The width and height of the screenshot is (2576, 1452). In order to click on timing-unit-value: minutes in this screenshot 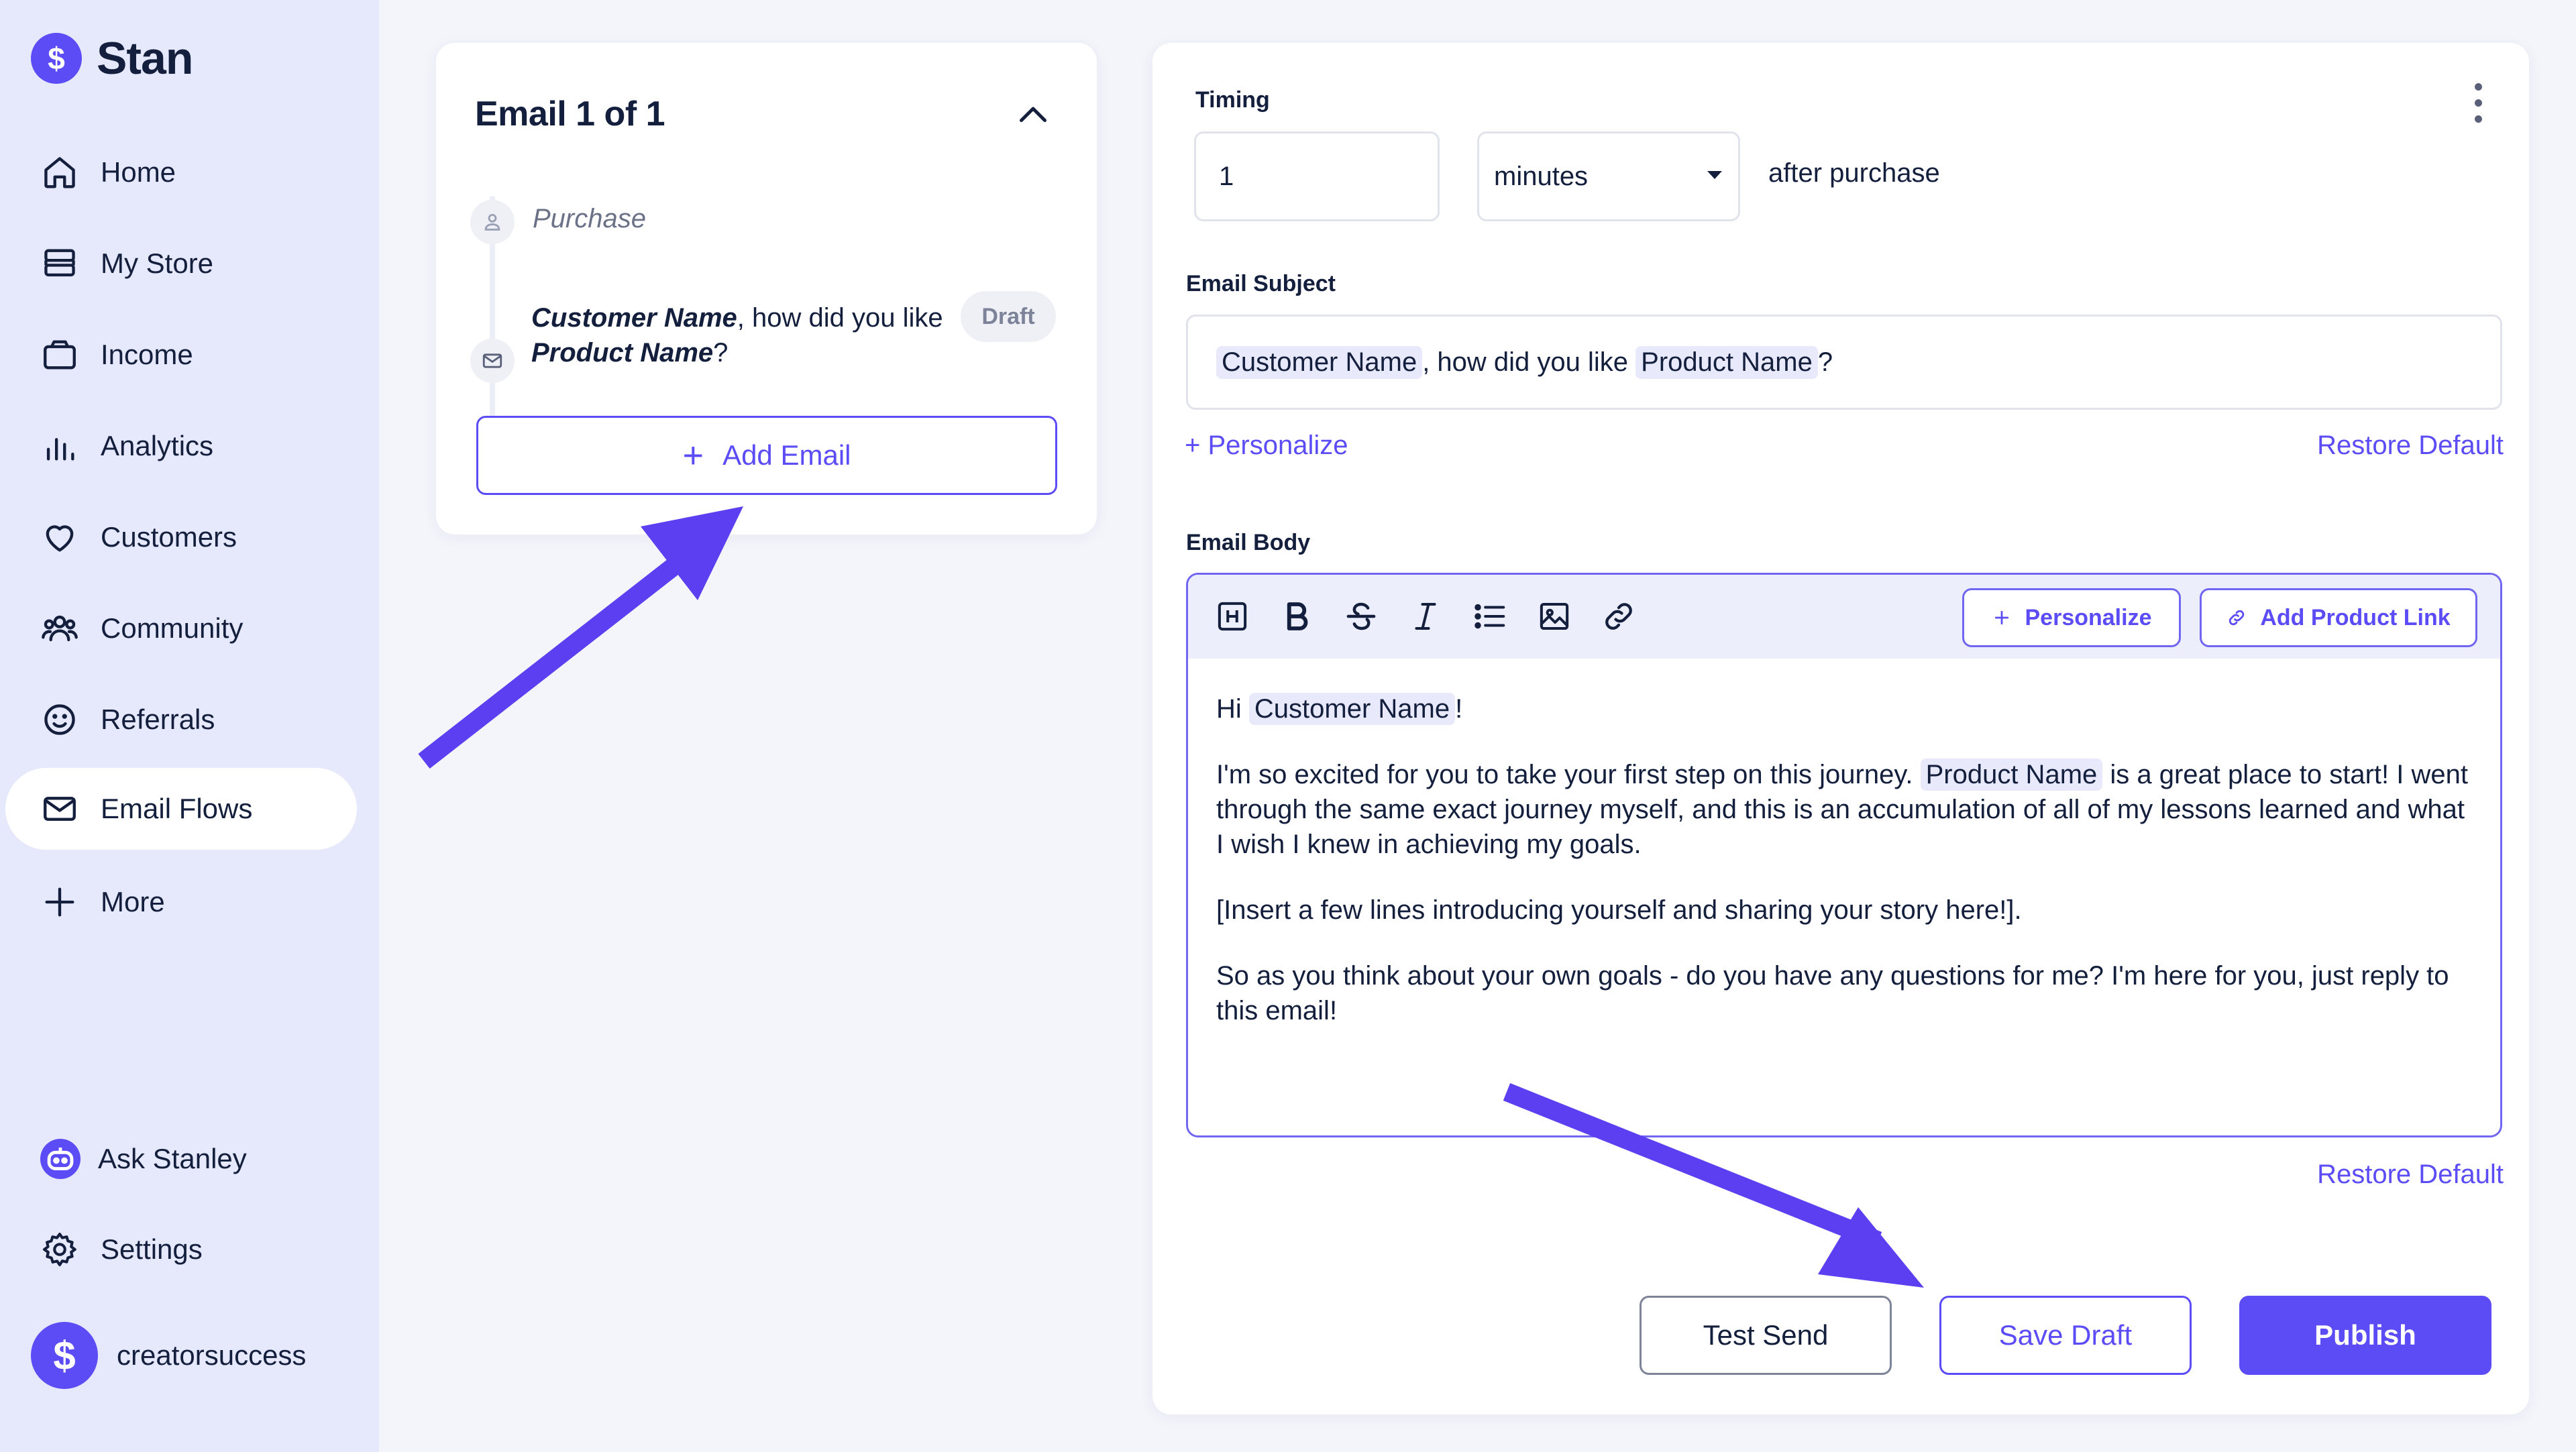, I will do `click(1541, 176)`.